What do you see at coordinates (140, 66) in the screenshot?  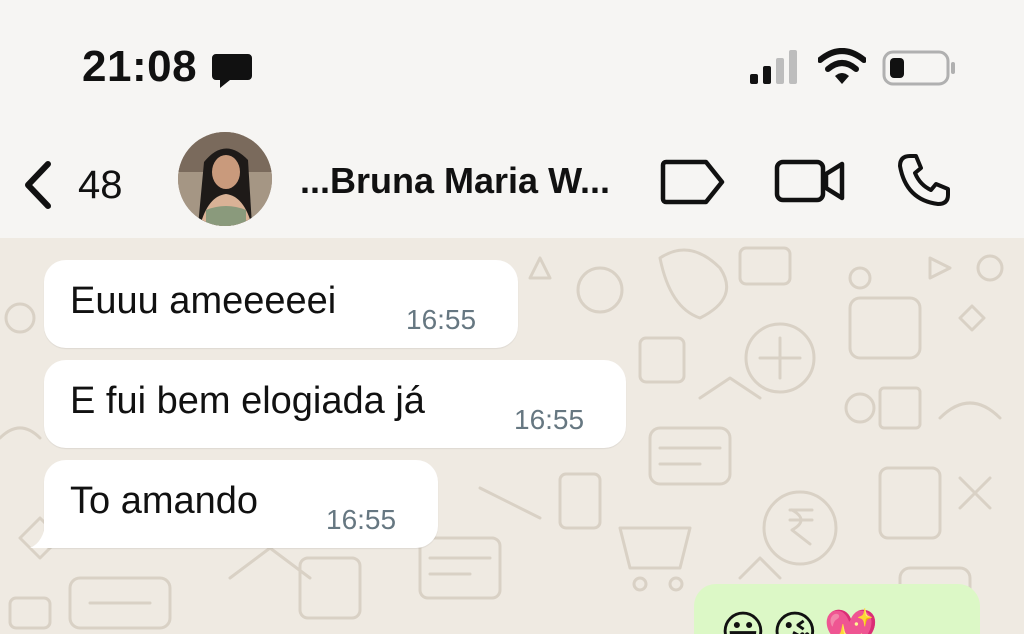 I see `status-time: 21:08` at bounding box center [140, 66].